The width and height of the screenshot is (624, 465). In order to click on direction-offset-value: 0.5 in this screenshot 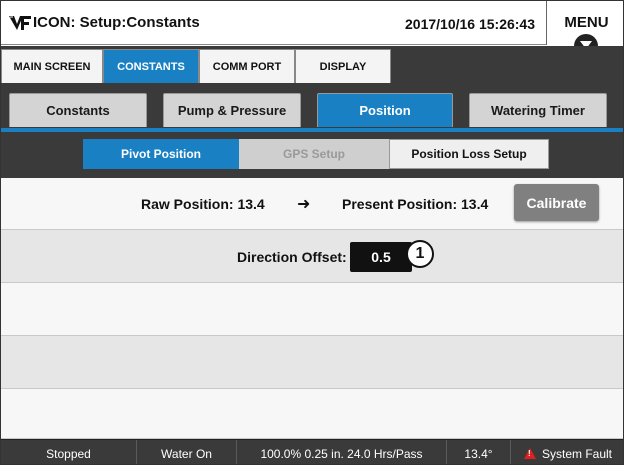, I will do `click(381, 257)`.